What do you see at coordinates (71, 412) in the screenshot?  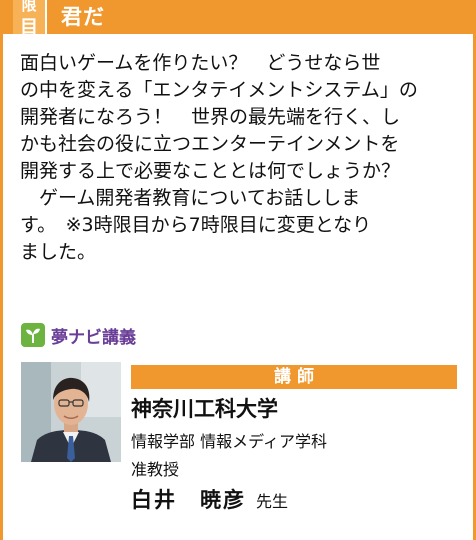 I see `lecturer-photo` at bounding box center [71, 412].